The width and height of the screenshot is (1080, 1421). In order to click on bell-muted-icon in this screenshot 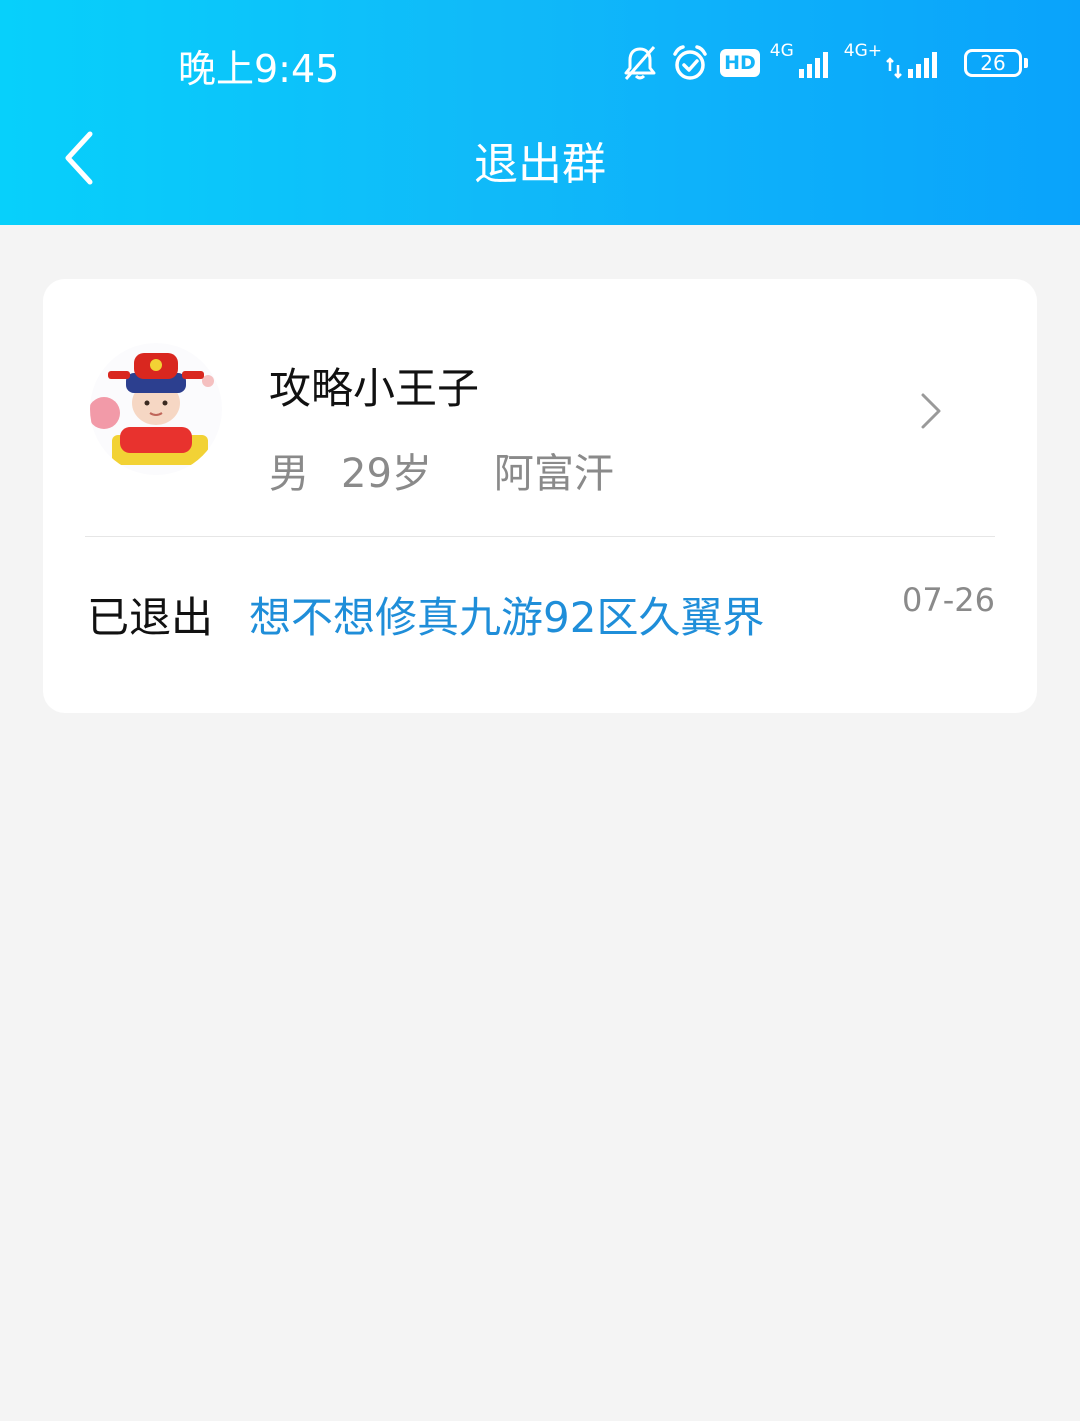, I will do `click(640, 63)`.